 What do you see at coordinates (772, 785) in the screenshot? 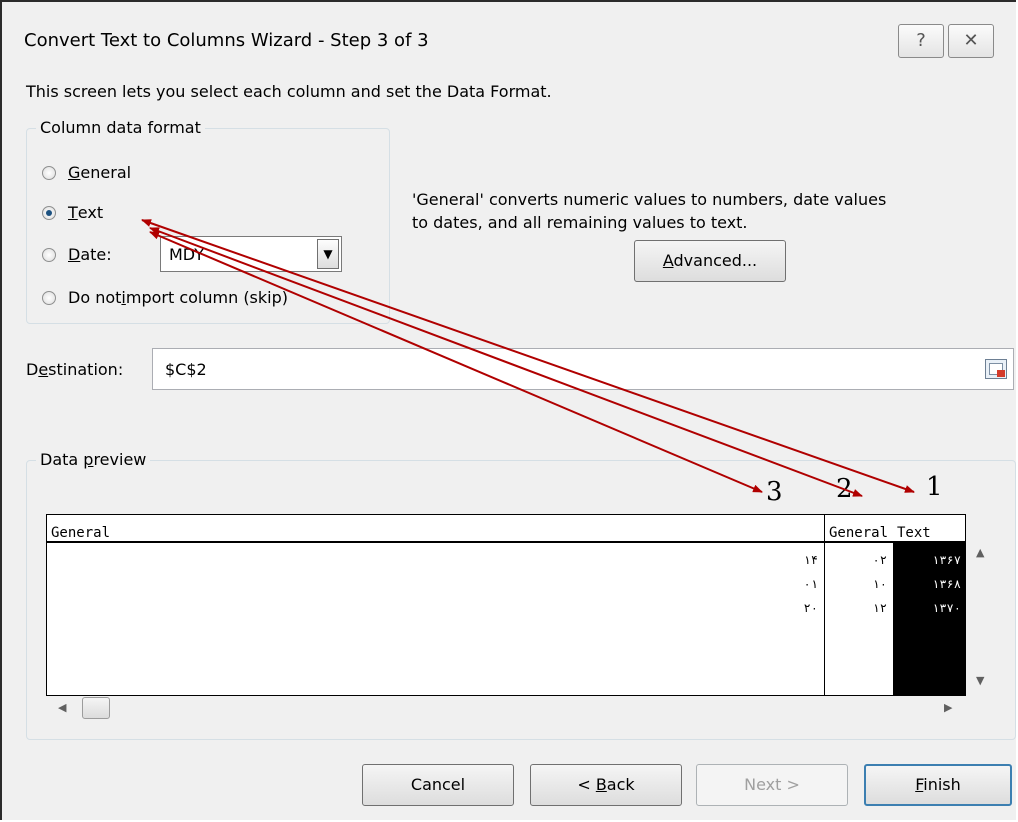
I see `next-button: Next >` at bounding box center [772, 785].